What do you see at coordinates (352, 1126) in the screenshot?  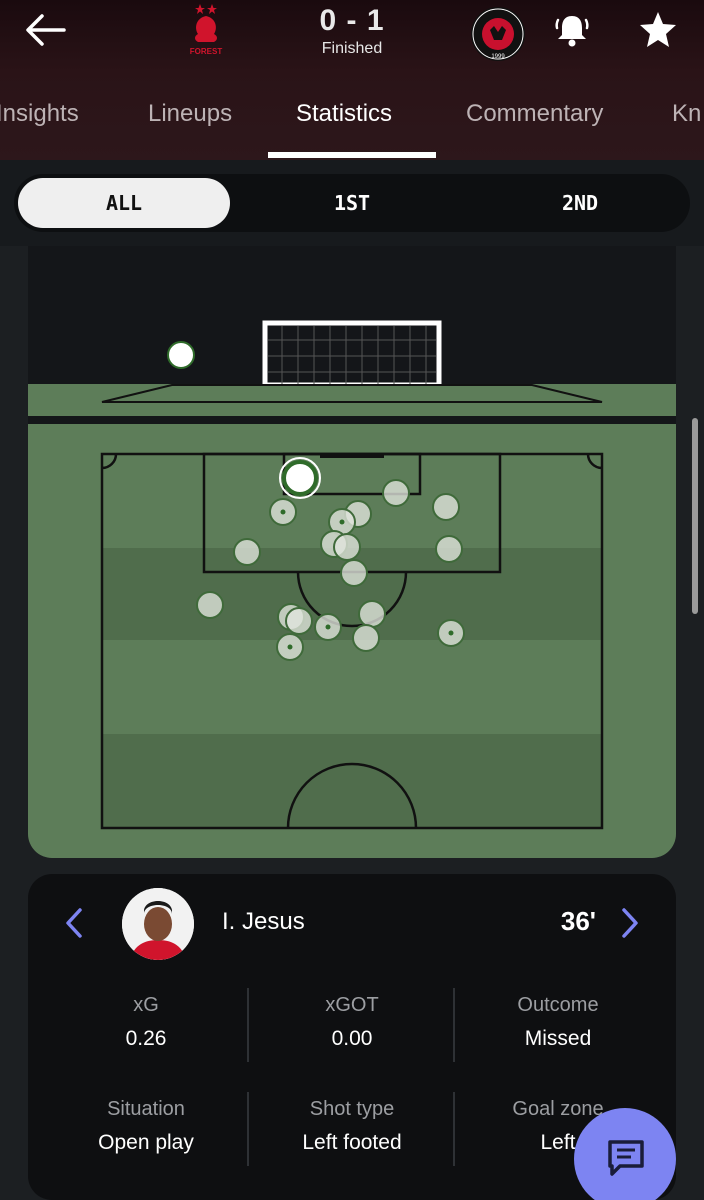 I see `stat-shot-type: Shot type Left footed` at bounding box center [352, 1126].